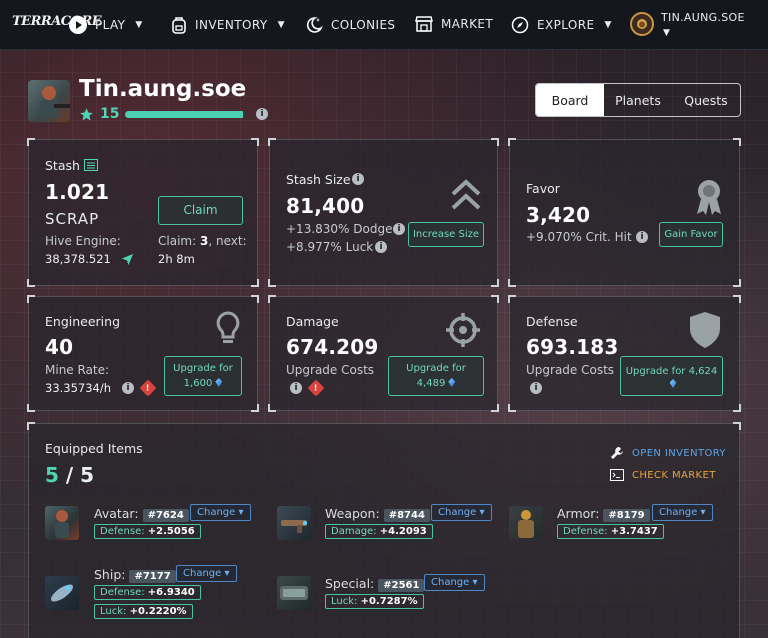  I want to click on item-weapon-id: #8744, so click(406, 515).